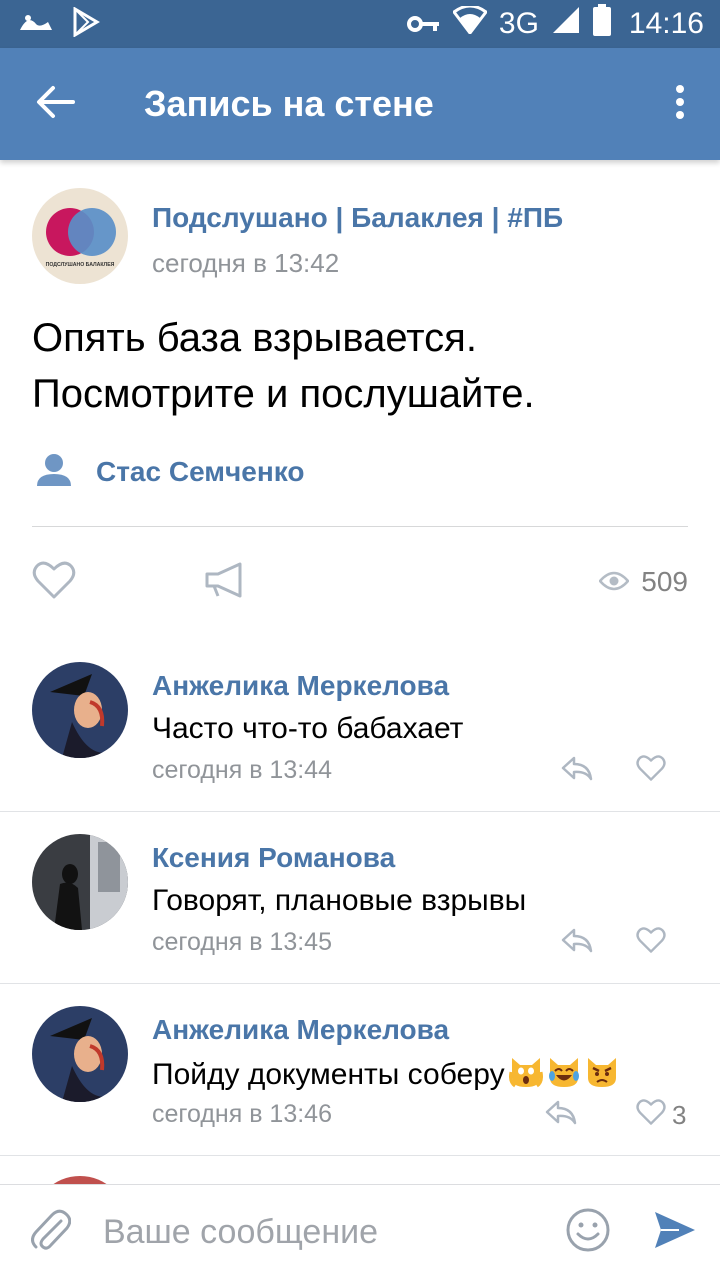 The width and height of the screenshot is (720, 1281). What do you see at coordinates (360, 526) in the screenshot?
I see `divider` at bounding box center [360, 526].